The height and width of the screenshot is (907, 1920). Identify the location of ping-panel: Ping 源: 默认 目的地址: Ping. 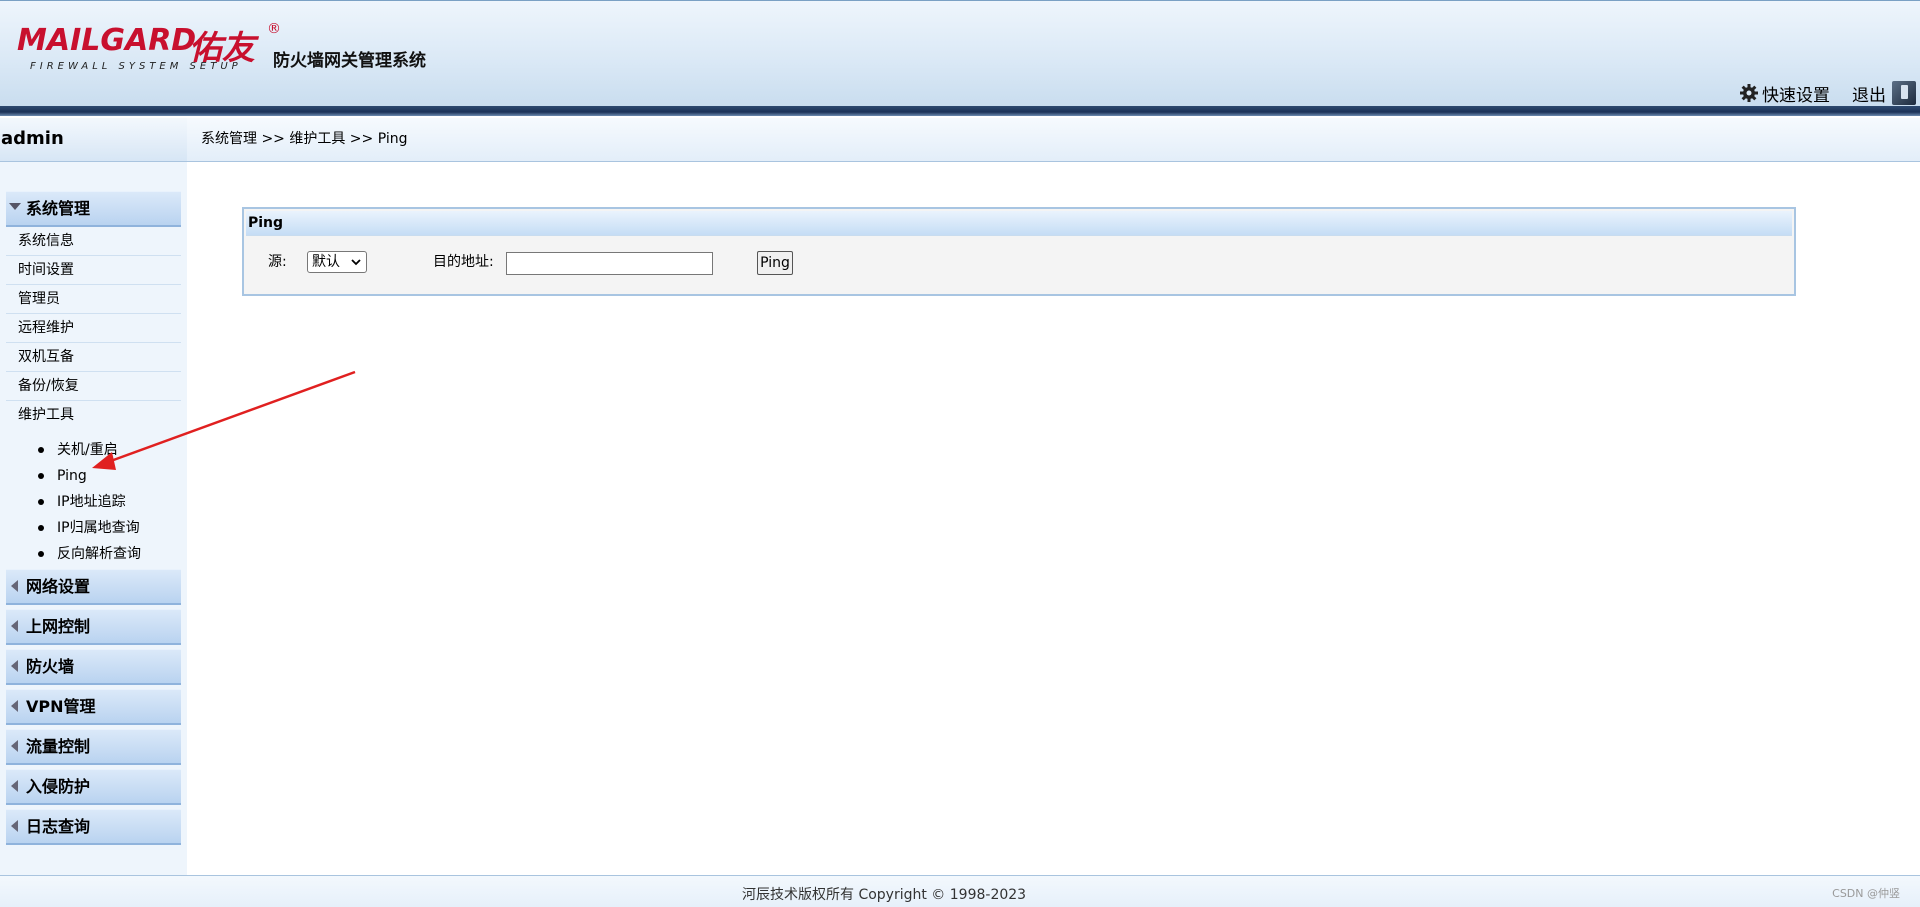
(1019, 251).